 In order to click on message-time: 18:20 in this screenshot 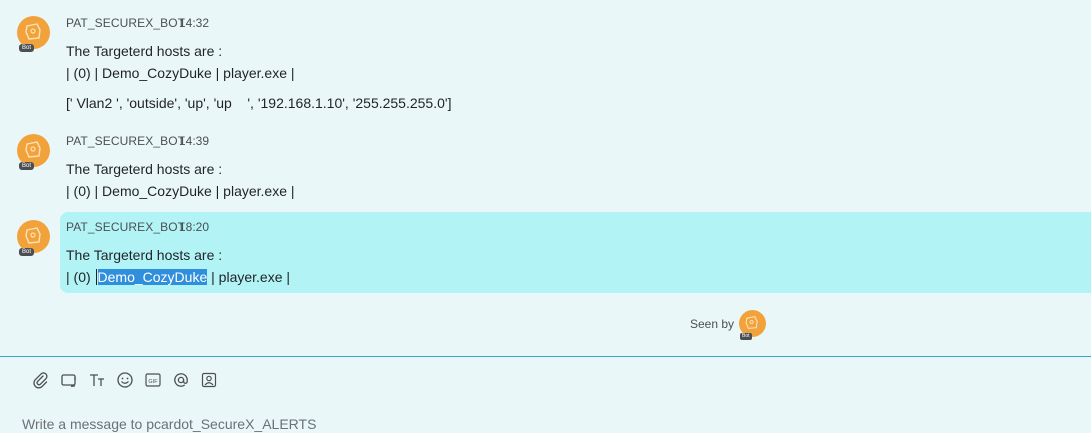, I will do `click(194, 227)`.